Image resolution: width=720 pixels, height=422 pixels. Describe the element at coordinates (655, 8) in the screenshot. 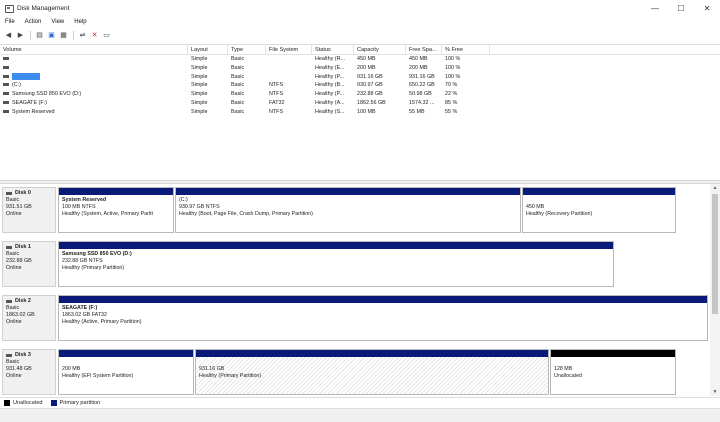

I see `minimize-button: —` at that location.